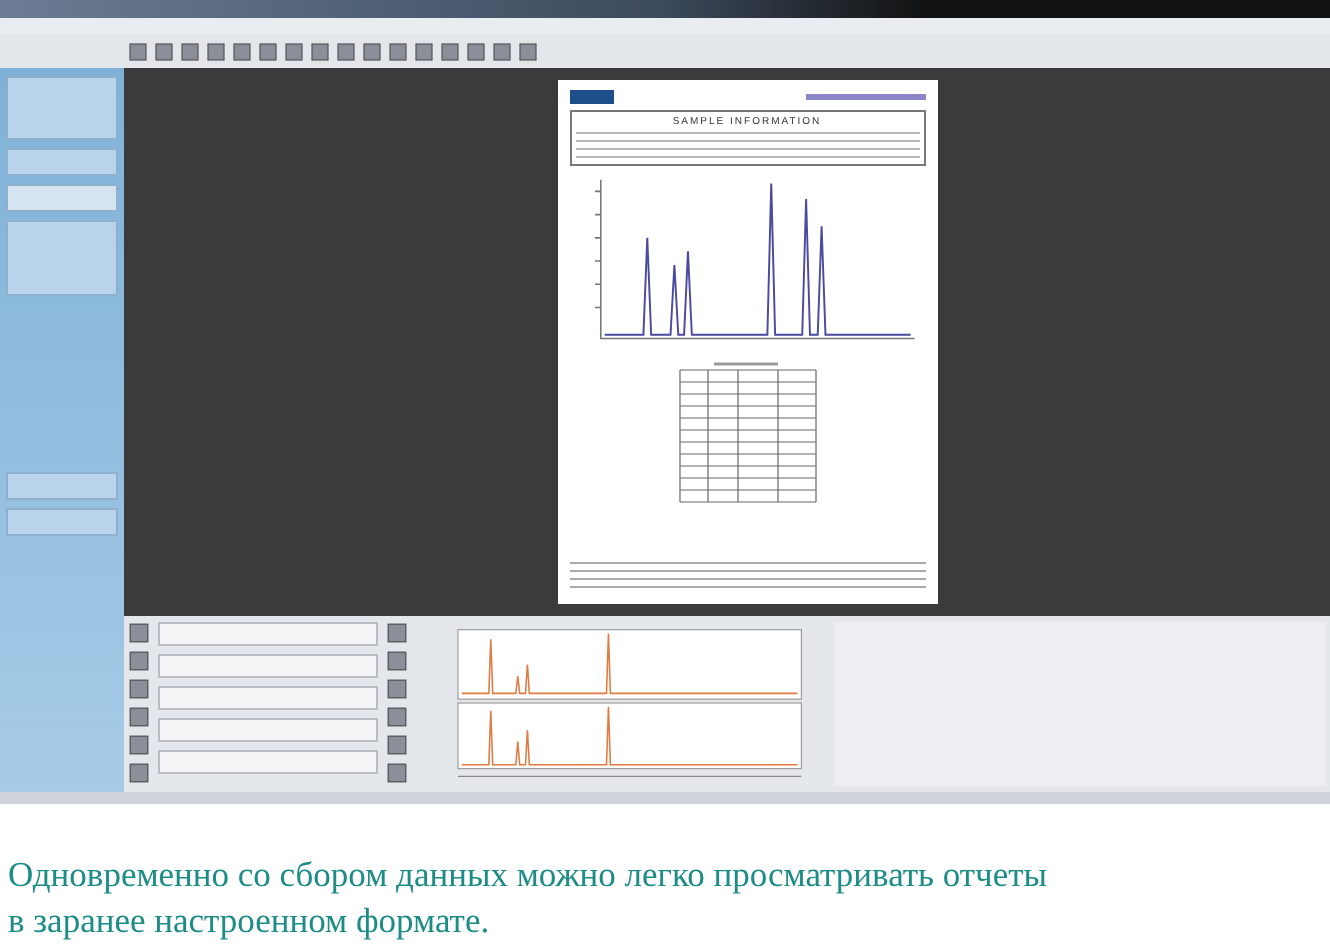  Describe the element at coordinates (747, 434) in the screenshot. I see `results-table-drawing` at that location.